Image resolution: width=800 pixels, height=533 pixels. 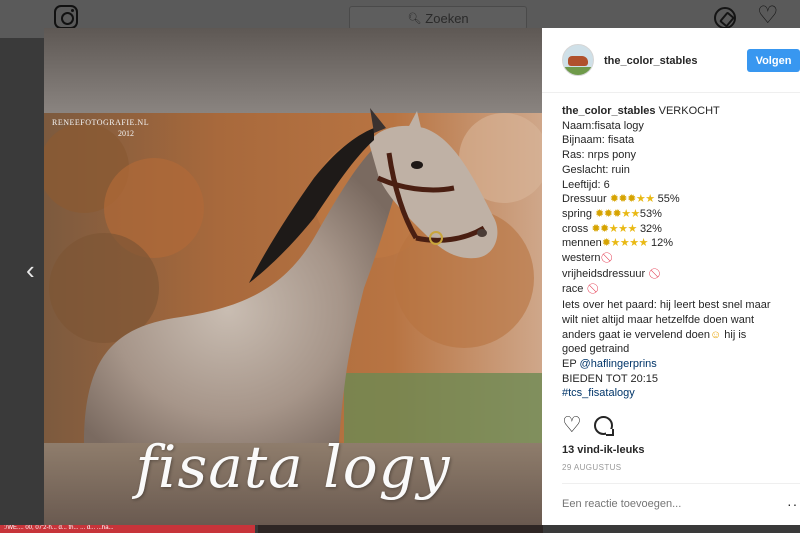 I want to click on caption-bieden: BIEDEN TOT 20:15, so click(x=610, y=378).